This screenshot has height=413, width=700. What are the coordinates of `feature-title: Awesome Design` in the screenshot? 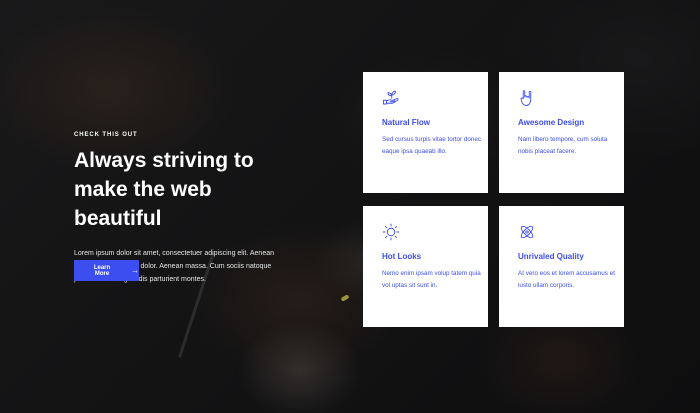 It's located at (551, 122).